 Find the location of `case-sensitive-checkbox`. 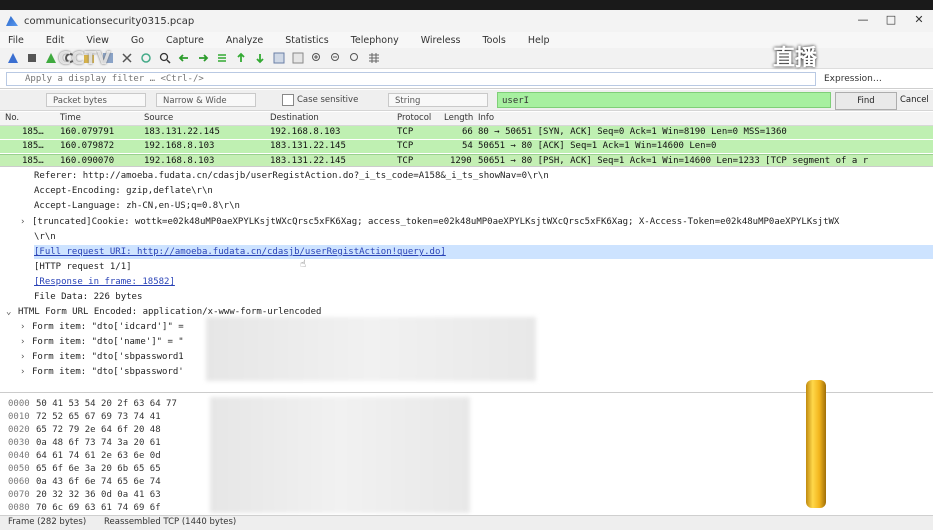

case-sensitive-checkbox is located at coordinates (288, 100).